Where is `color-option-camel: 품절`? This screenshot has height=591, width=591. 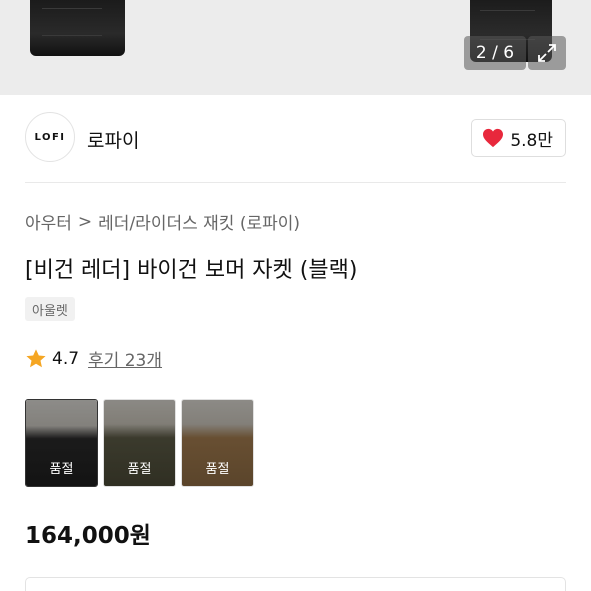
color-option-camel: 품절 is located at coordinates (217, 443).